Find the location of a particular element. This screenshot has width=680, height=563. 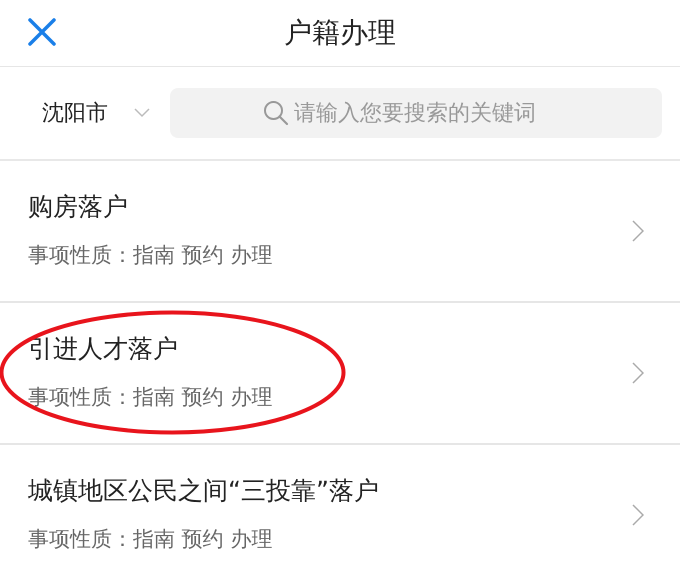

city-selector: 沈阳市 is located at coordinates (75, 113).